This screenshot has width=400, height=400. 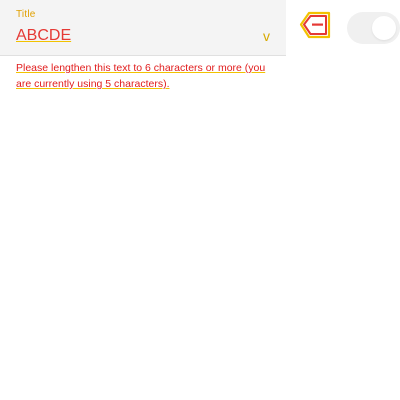 I want to click on title-text-field: Title ABCDE v, so click(x=143, y=28).